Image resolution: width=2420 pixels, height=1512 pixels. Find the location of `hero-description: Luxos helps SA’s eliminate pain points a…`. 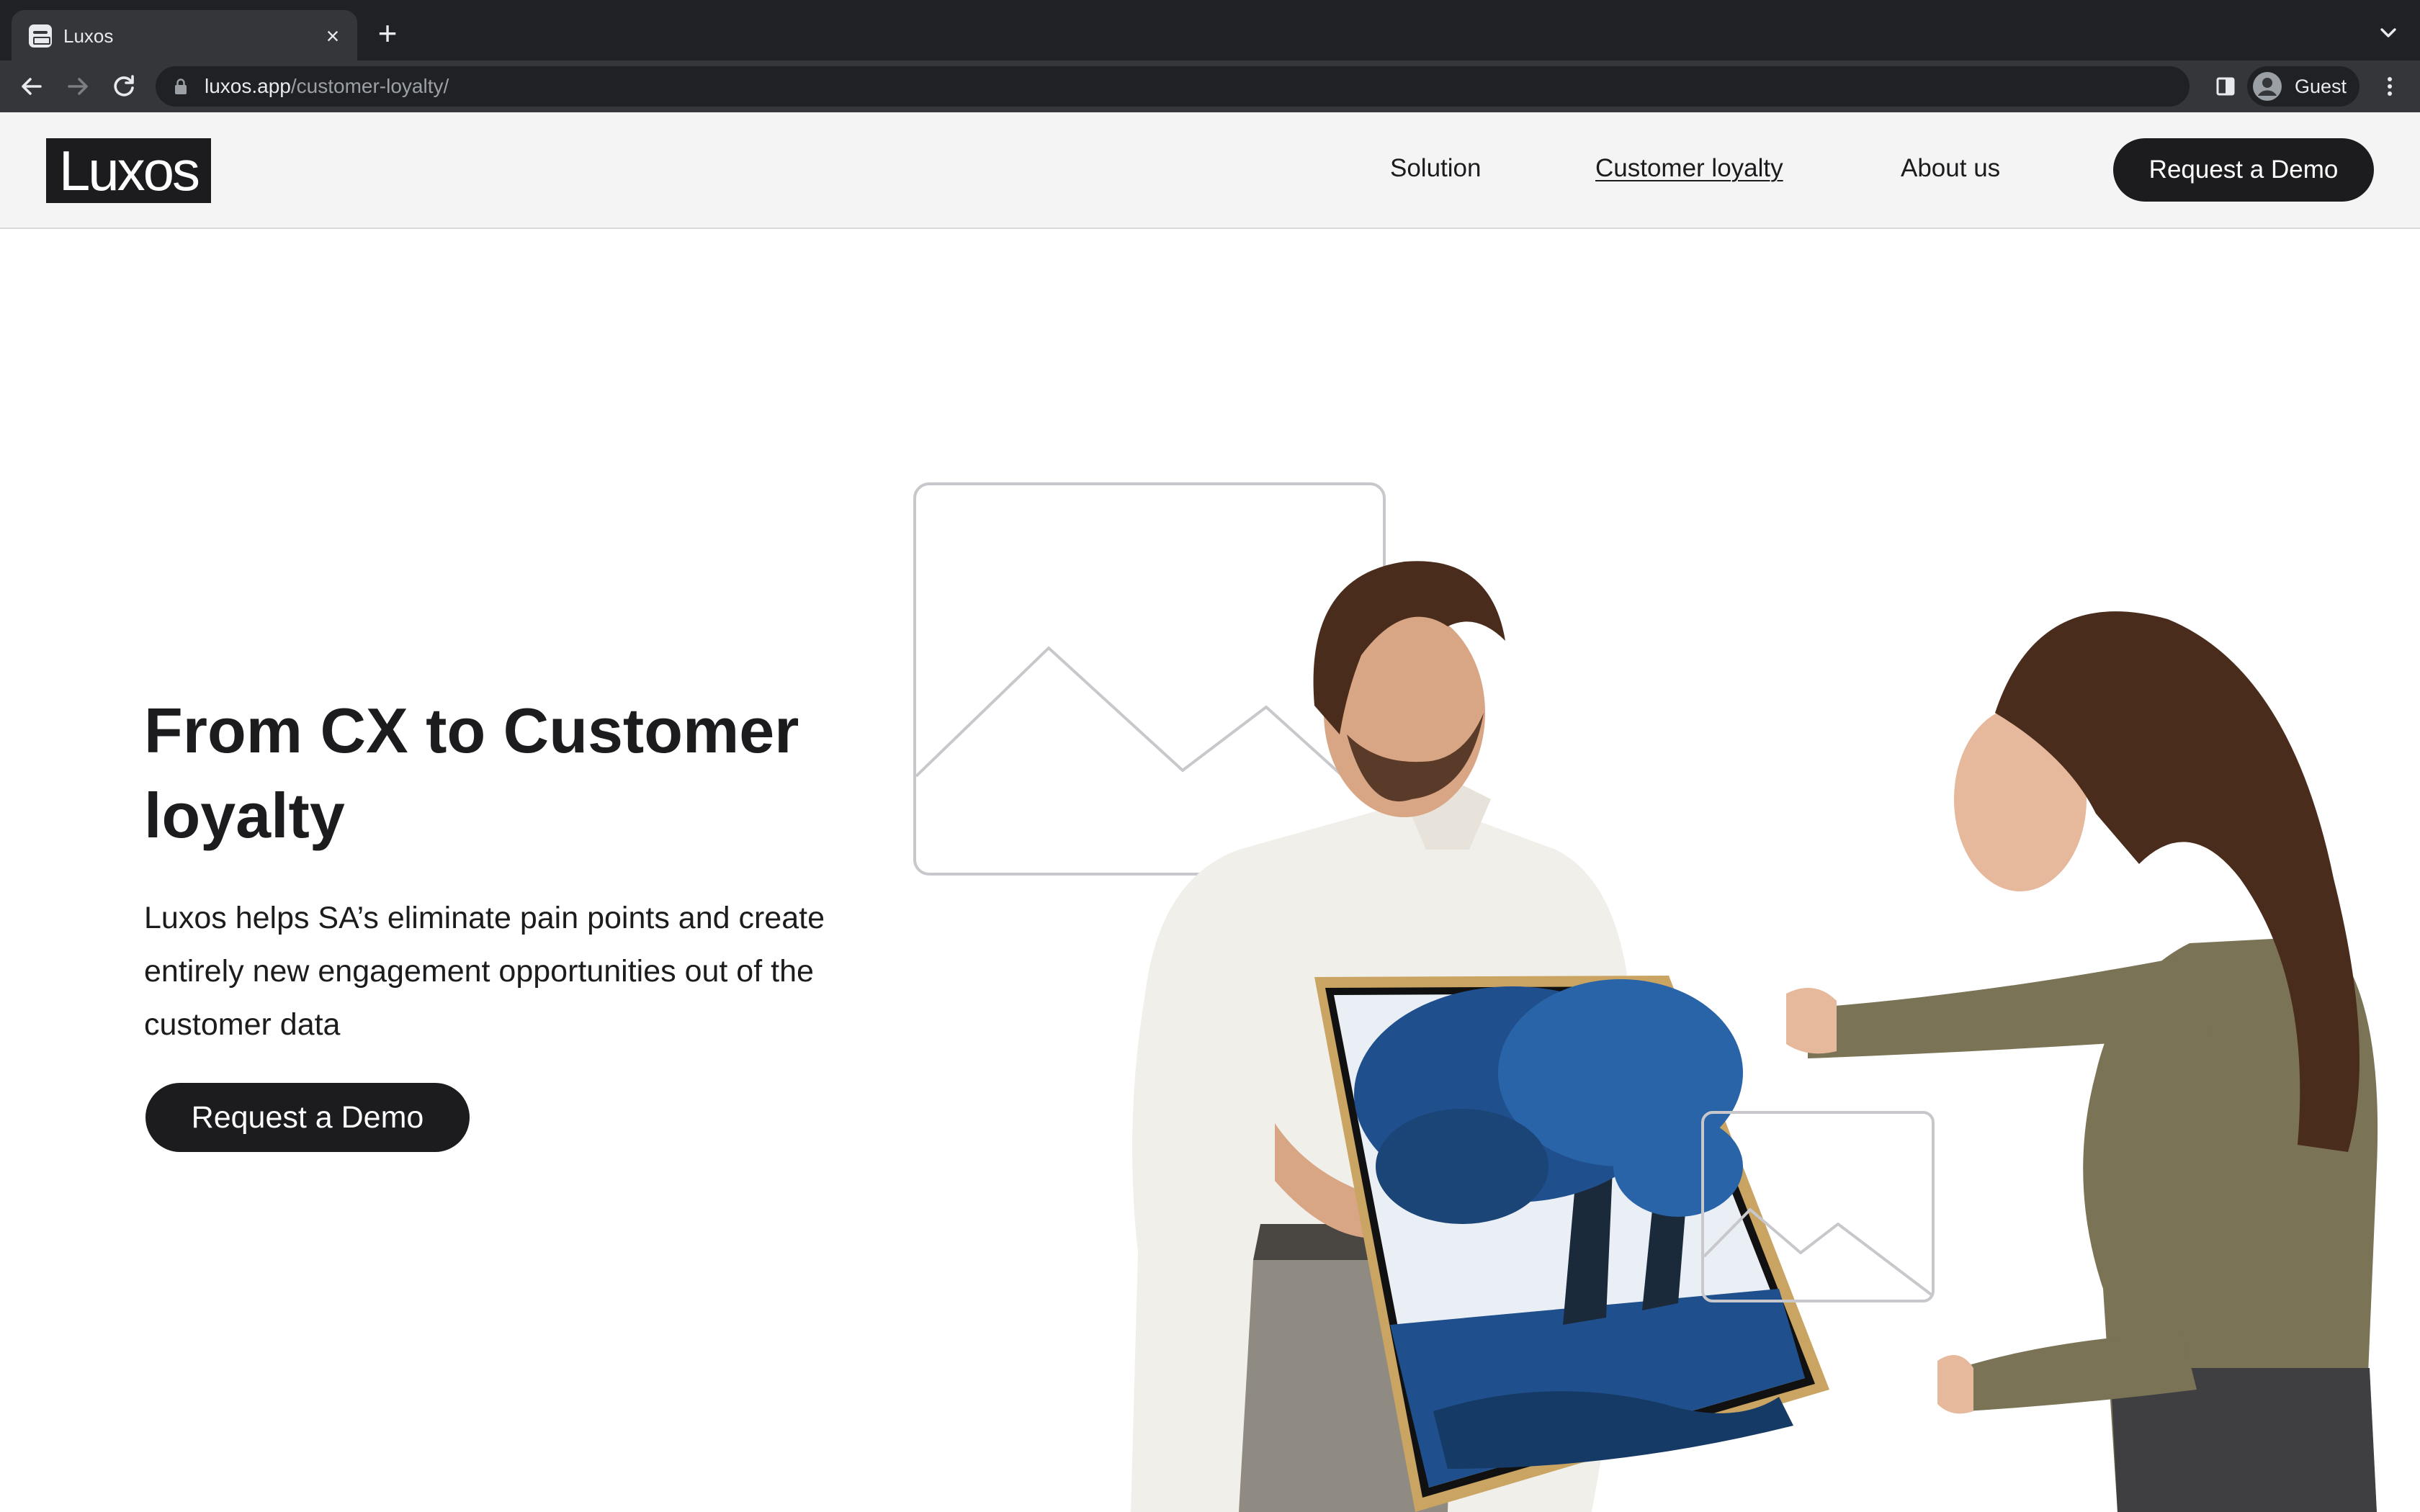

hero-description: Luxos helps SA’s eliminate pain points a… is located at coordinates (485, 971).